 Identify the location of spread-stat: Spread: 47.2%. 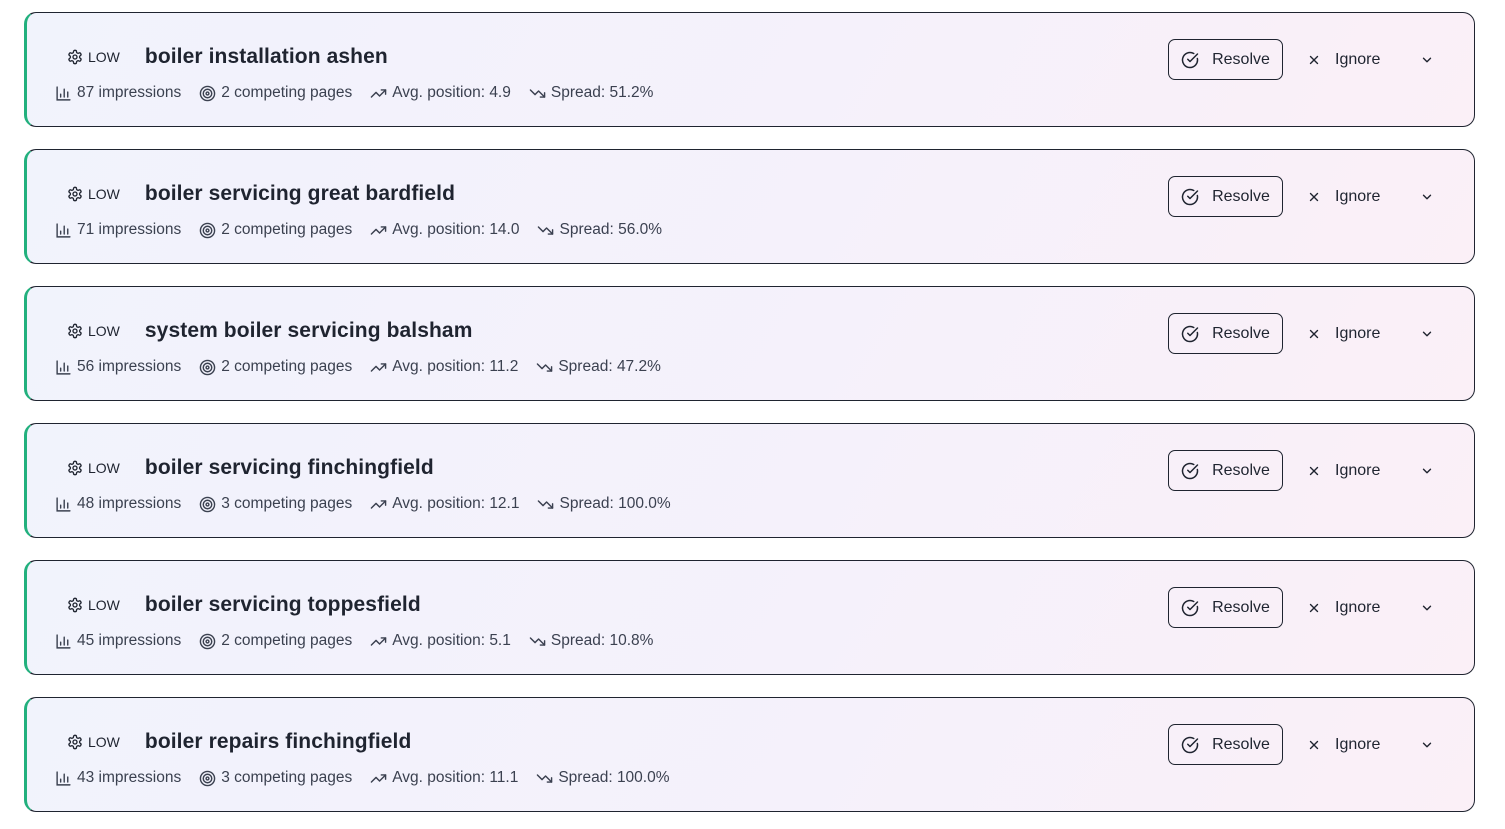
(598, 367).